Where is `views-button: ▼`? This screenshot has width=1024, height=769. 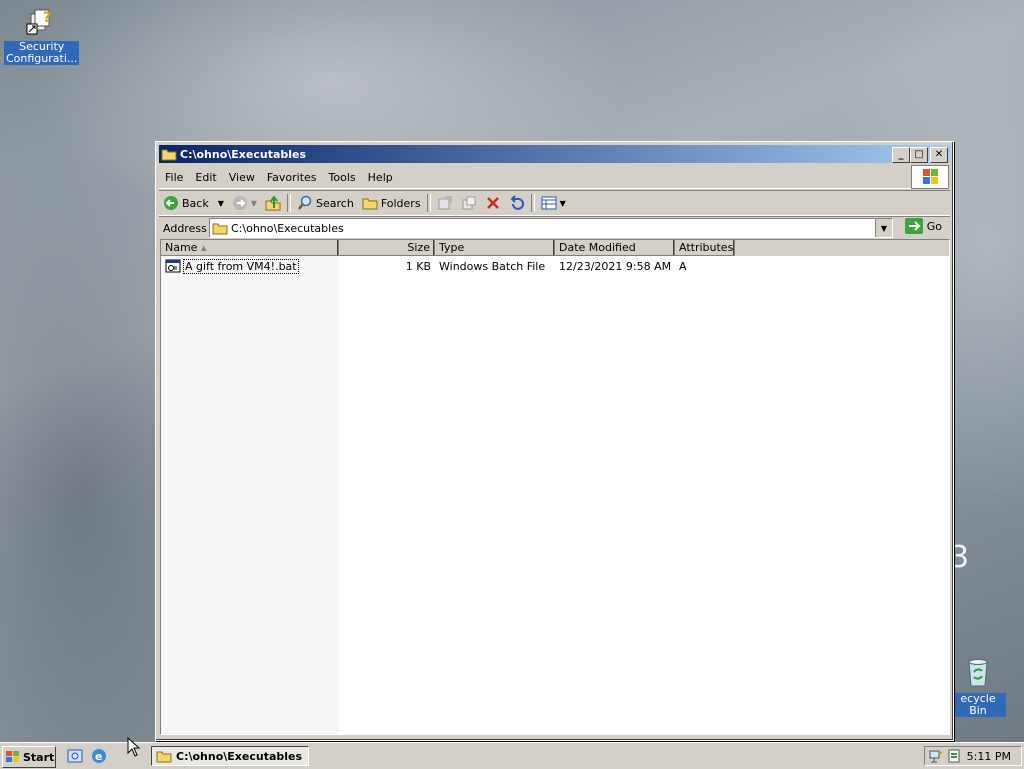
views-button: ▼ is located at coordinates (553, 203).